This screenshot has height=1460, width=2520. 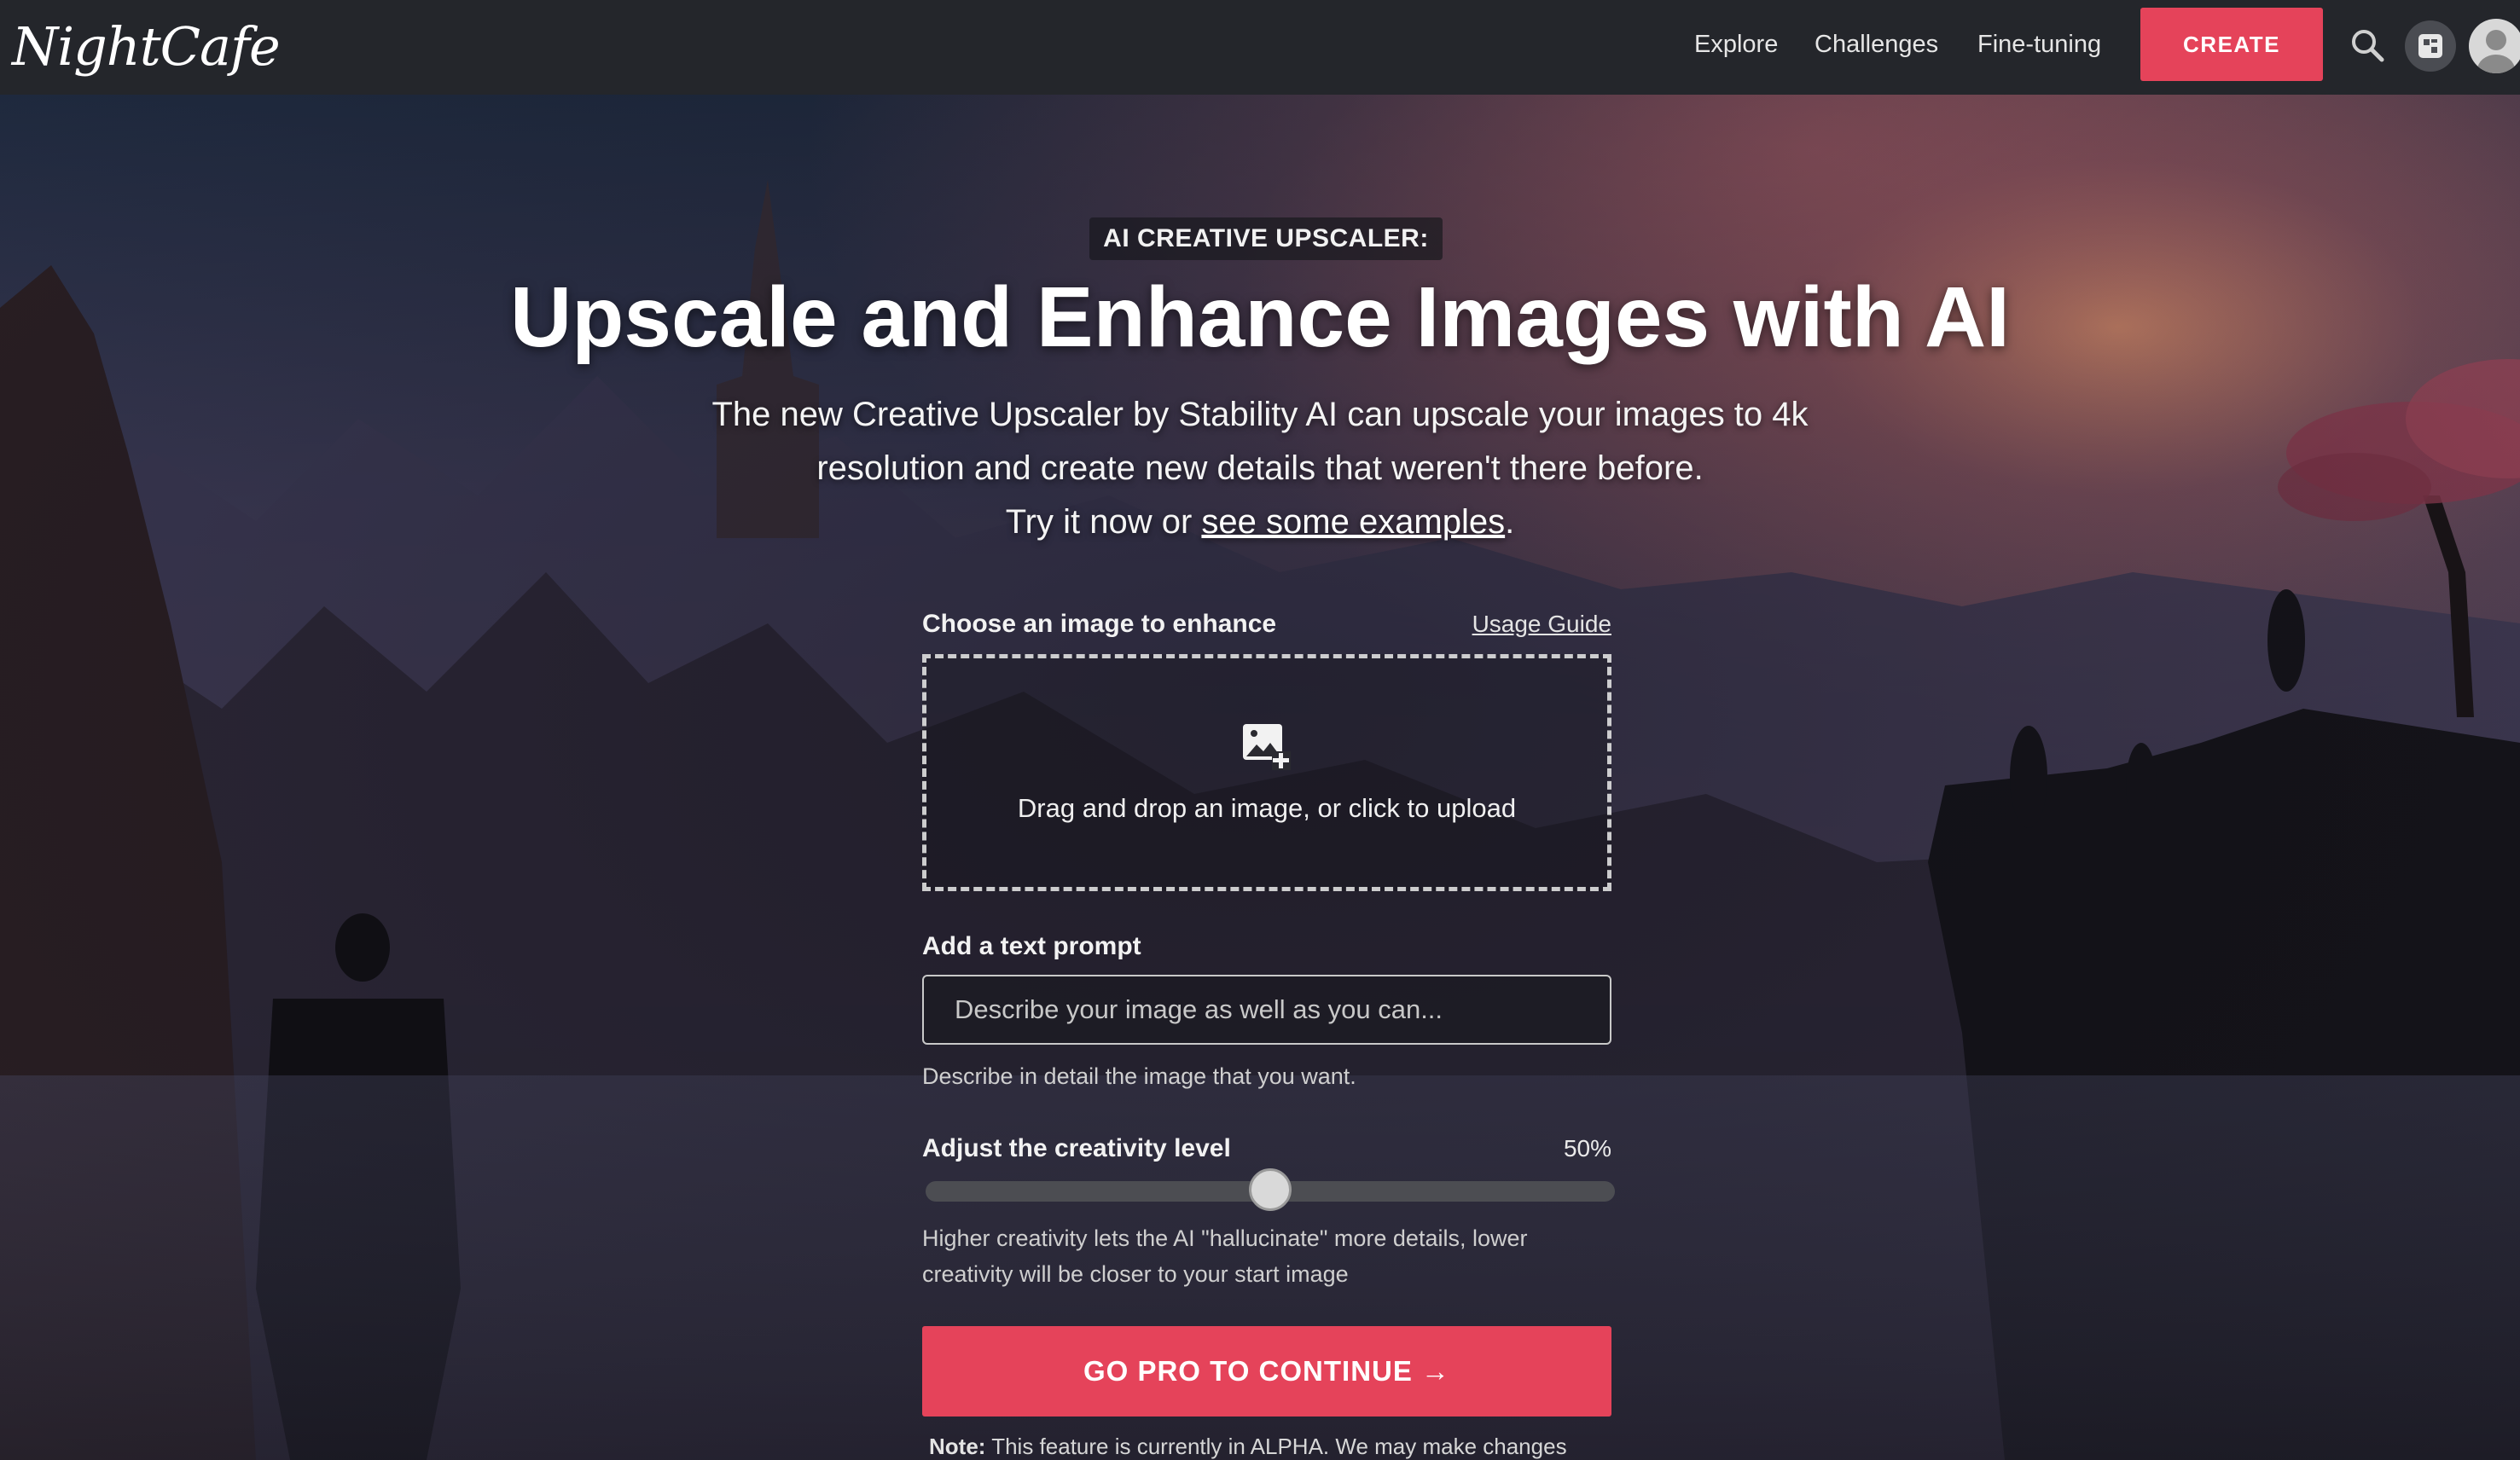 I want to click on nightcafe-logo: NightCafe, so click(x=146, y=47).